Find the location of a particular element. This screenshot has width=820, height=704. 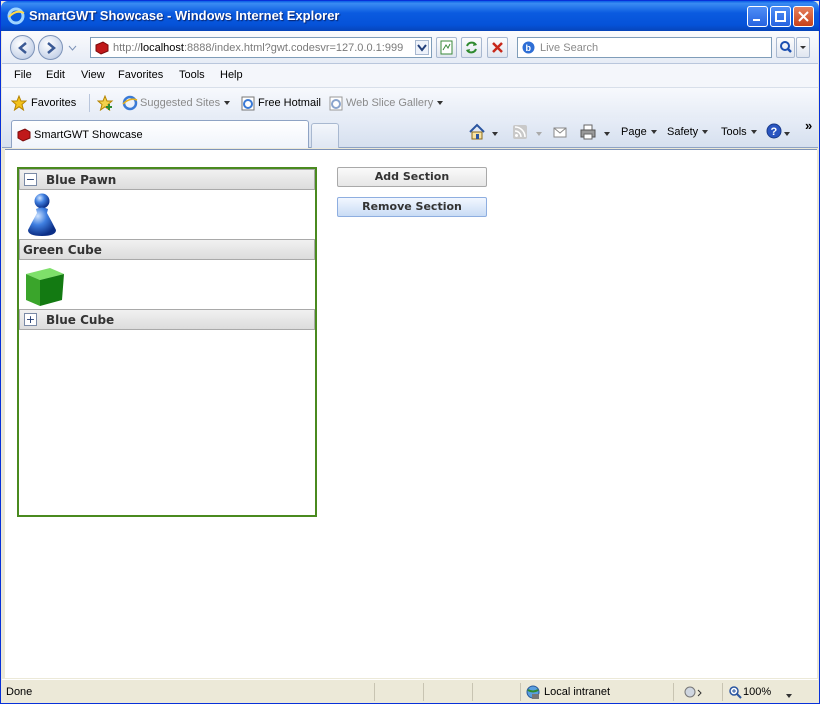

zoom-level: 100% is located at coordinates (757, 692).